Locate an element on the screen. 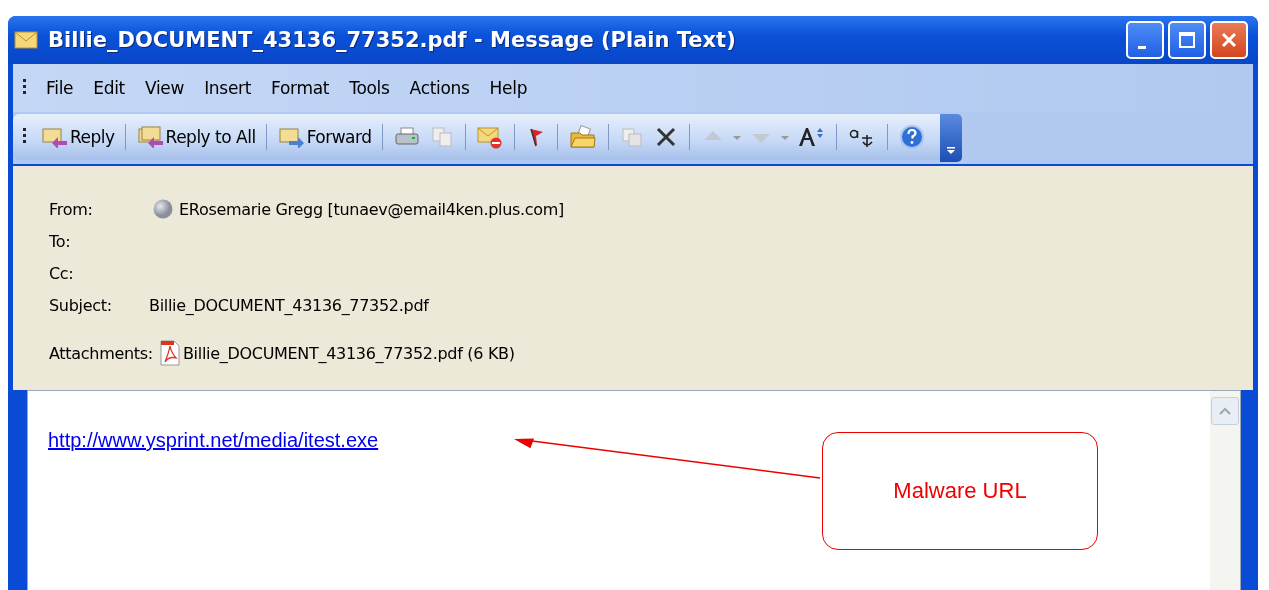  close-icon is located at coordinates (1229, 40).